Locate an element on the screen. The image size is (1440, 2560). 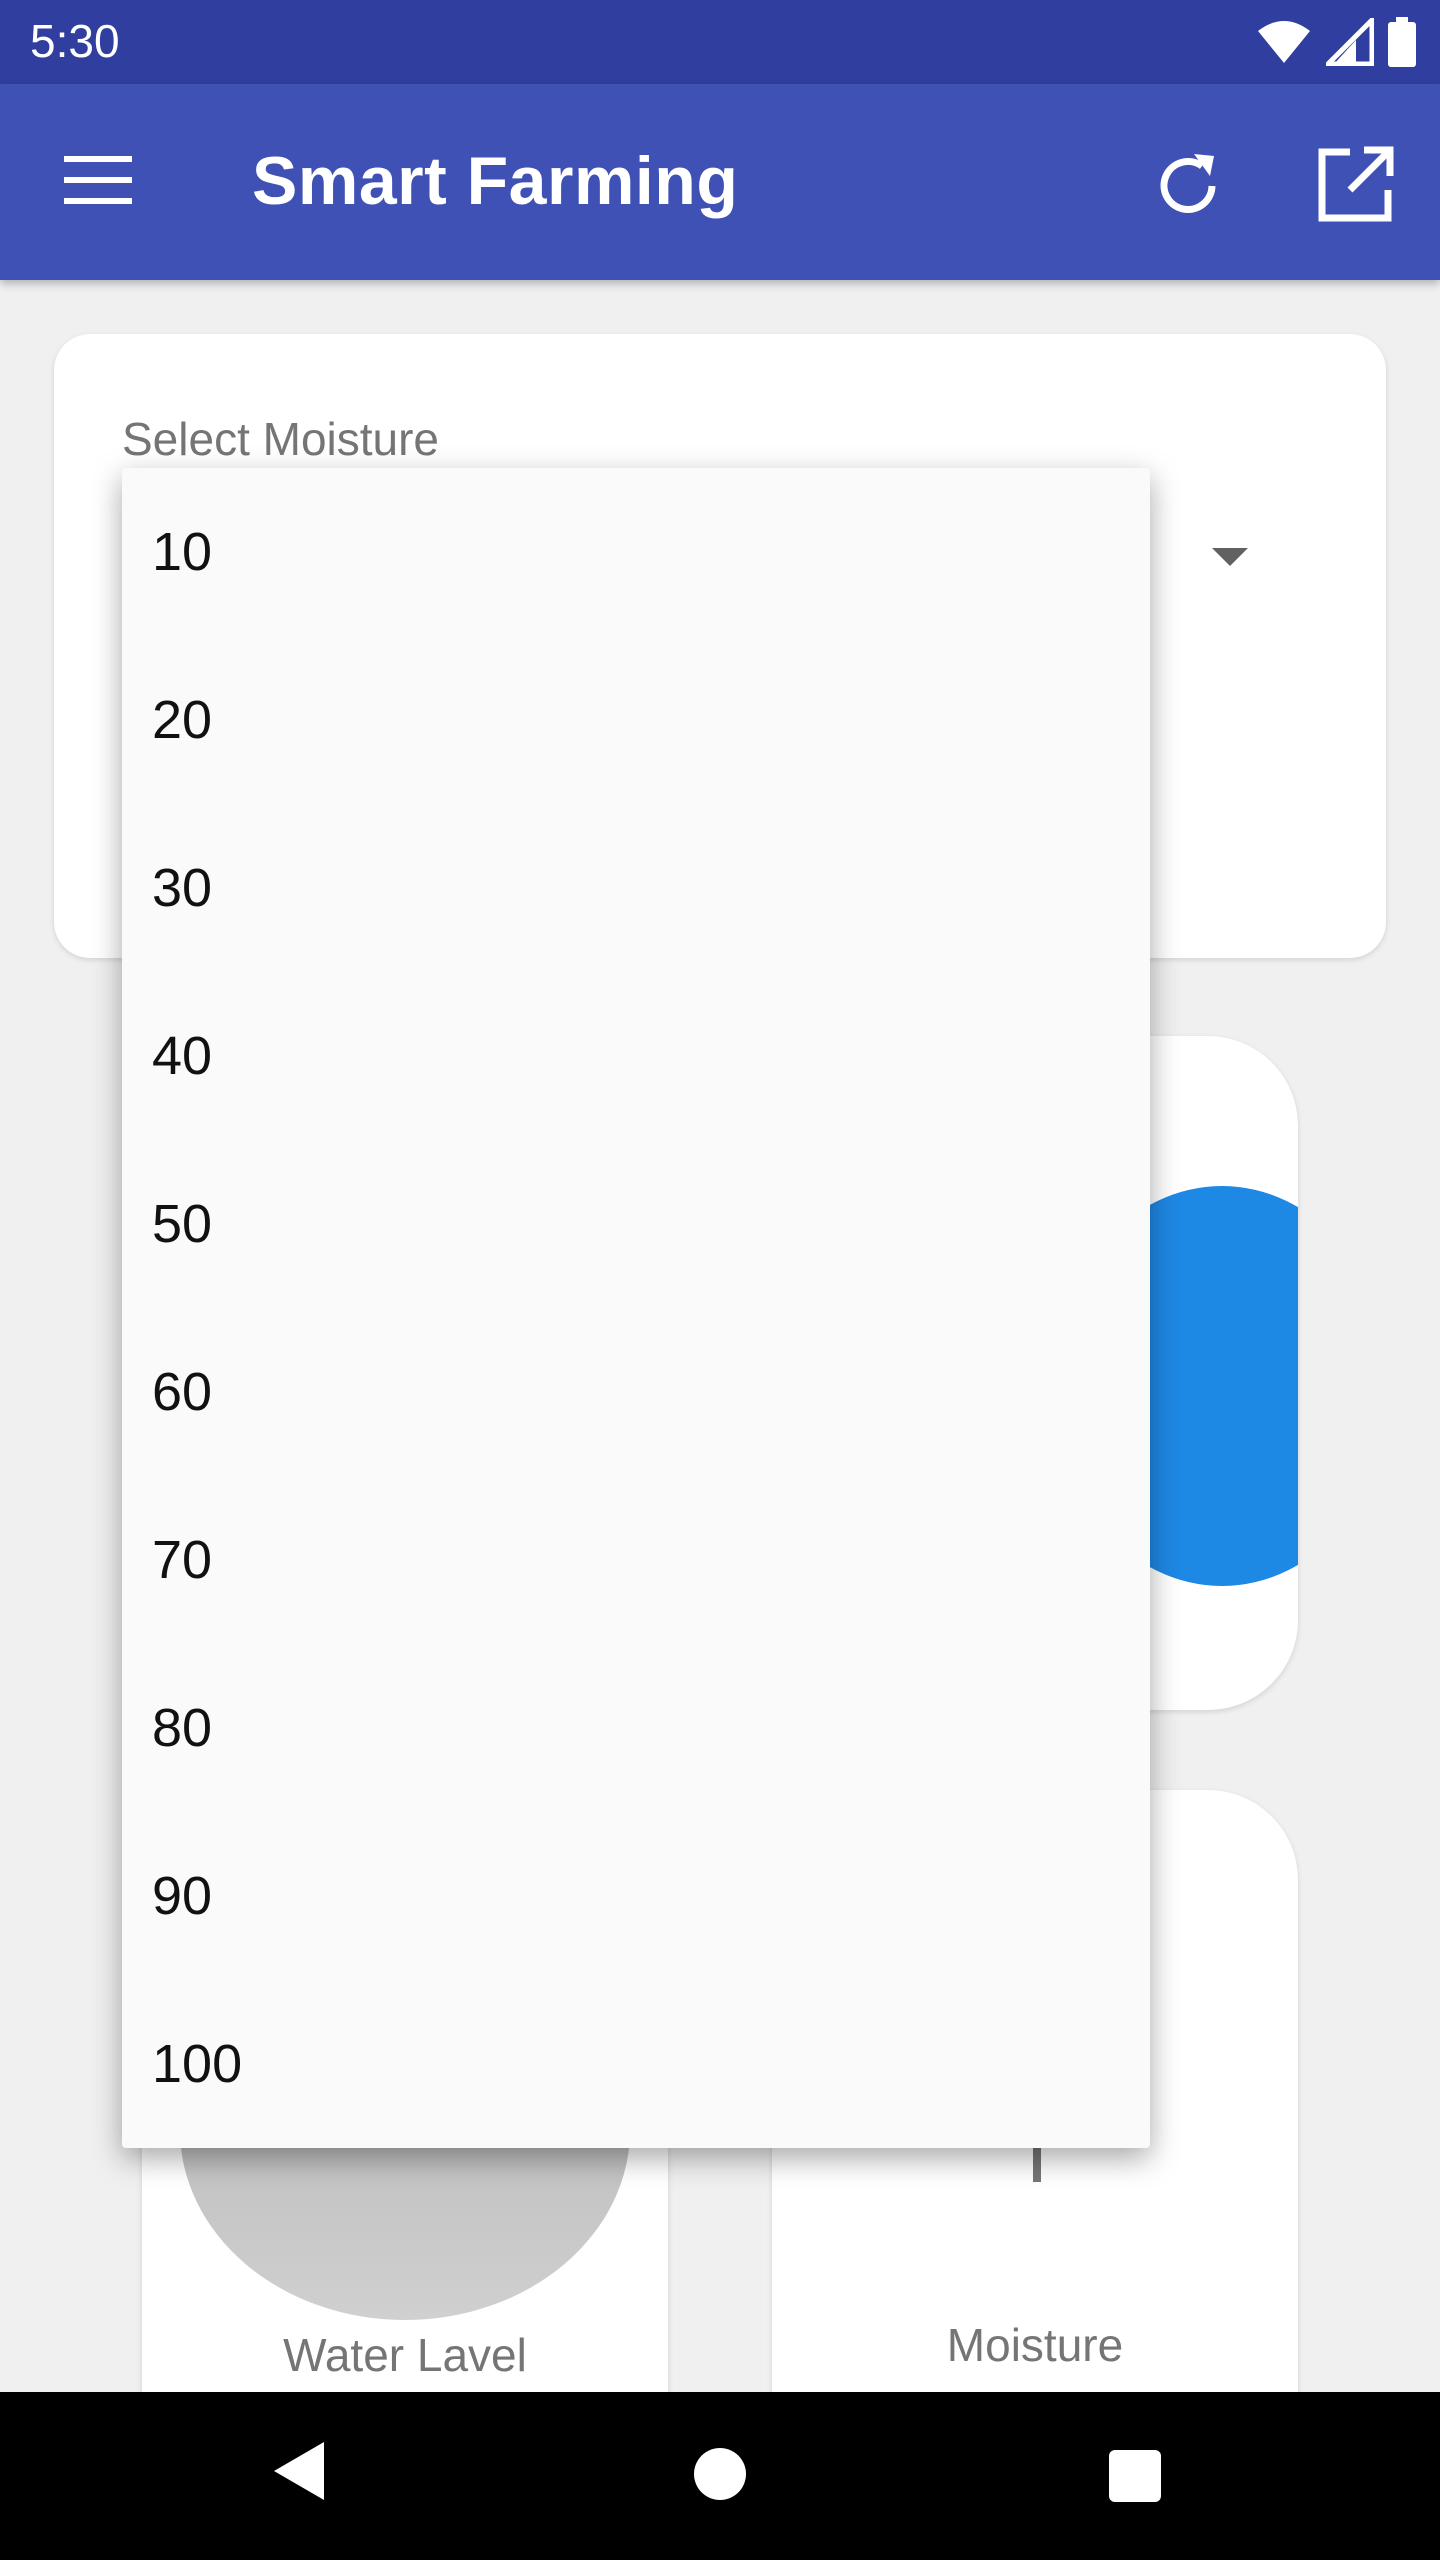
moisture-label: Moisture is located at coordinates (1035, 2345).